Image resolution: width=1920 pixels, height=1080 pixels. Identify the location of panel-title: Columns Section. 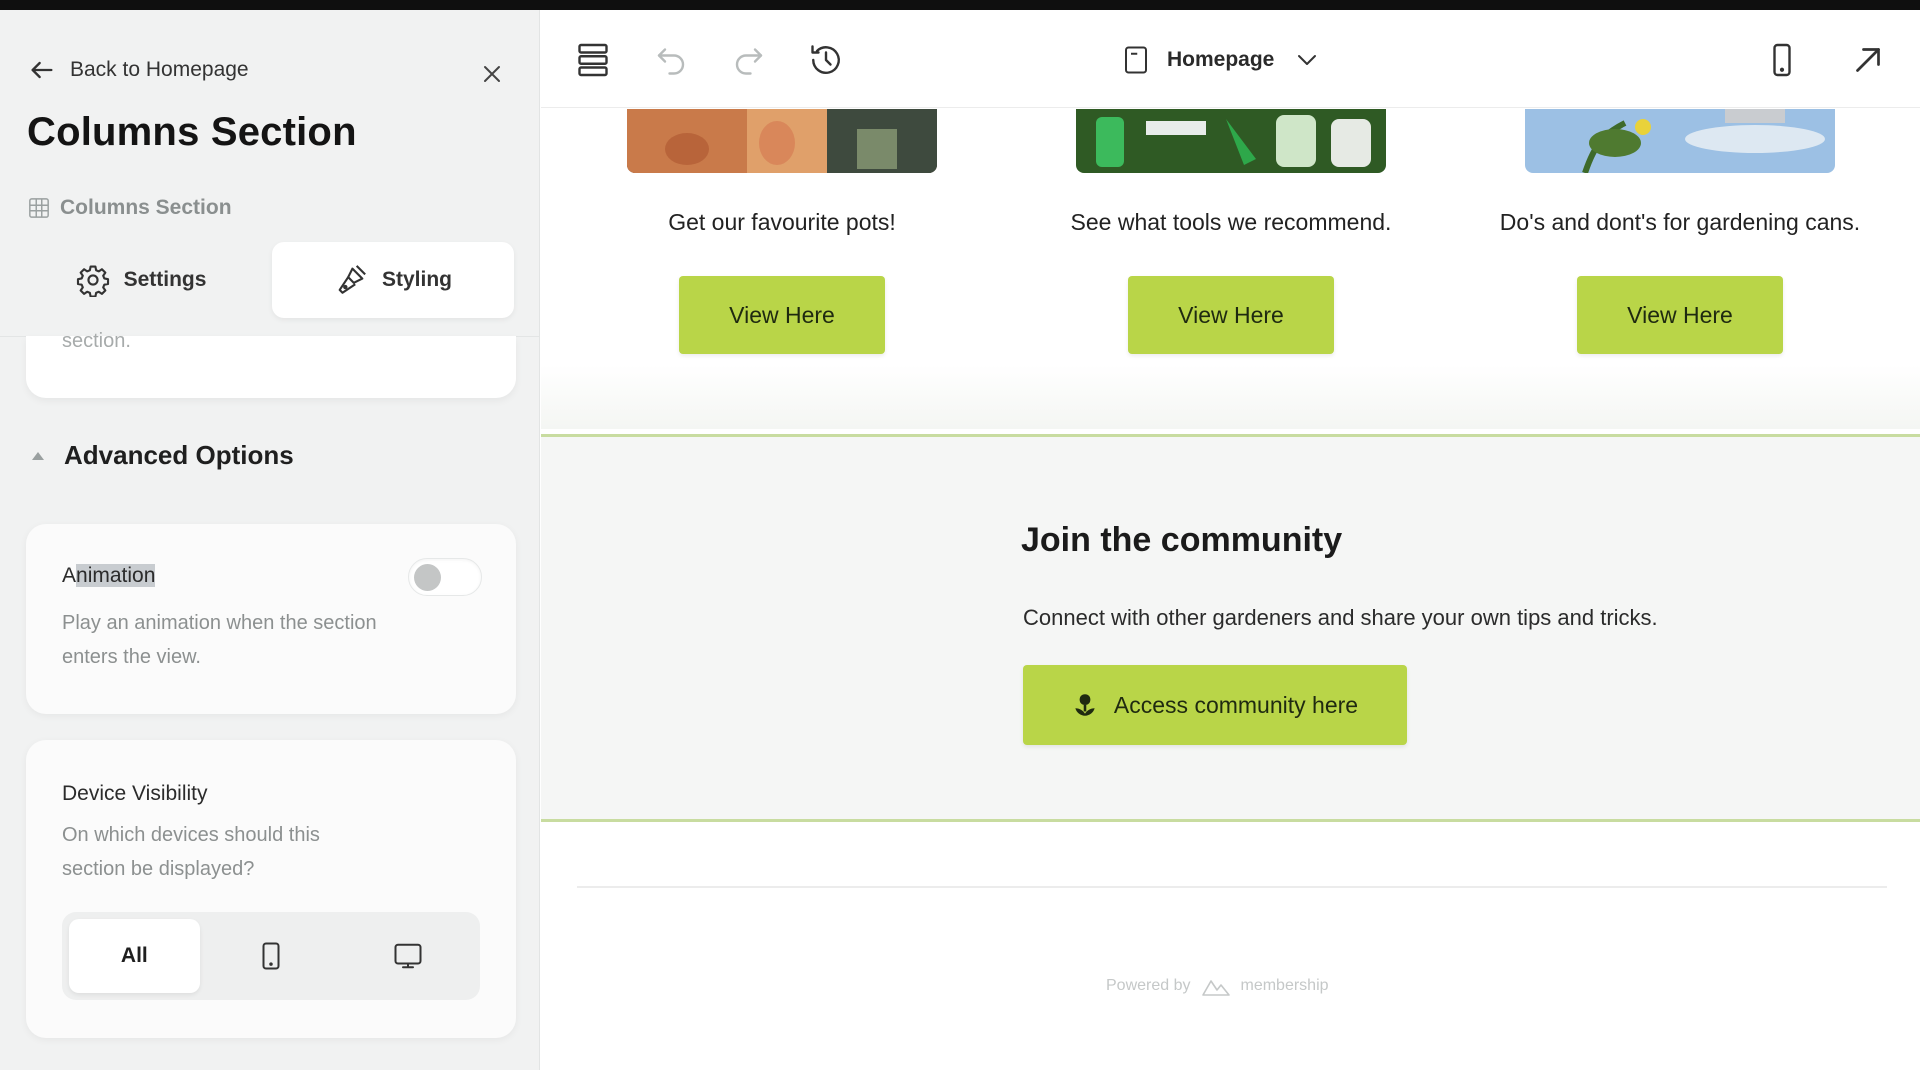
(192, 132).